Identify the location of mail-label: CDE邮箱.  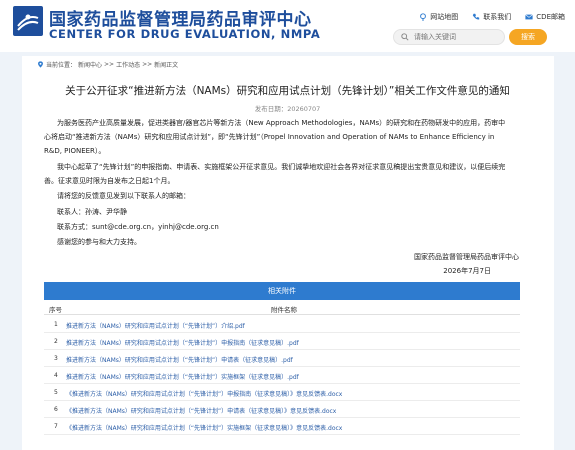
(550, 17).